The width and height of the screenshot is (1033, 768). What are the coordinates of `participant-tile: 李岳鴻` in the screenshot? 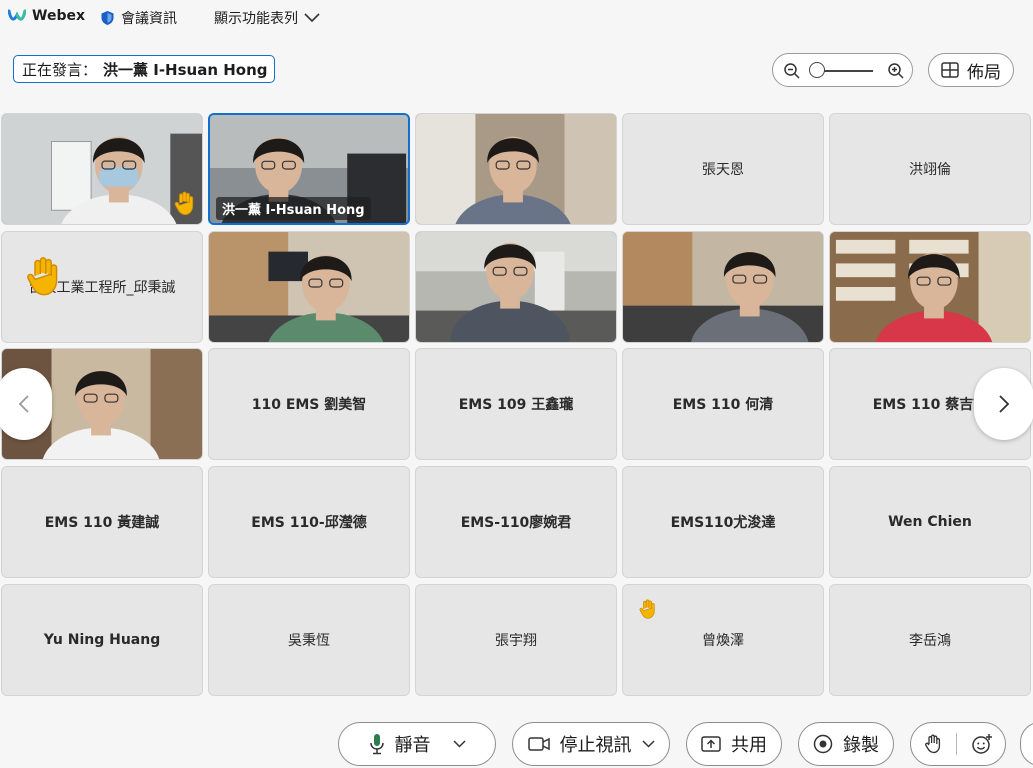 It's located at (930, 640).